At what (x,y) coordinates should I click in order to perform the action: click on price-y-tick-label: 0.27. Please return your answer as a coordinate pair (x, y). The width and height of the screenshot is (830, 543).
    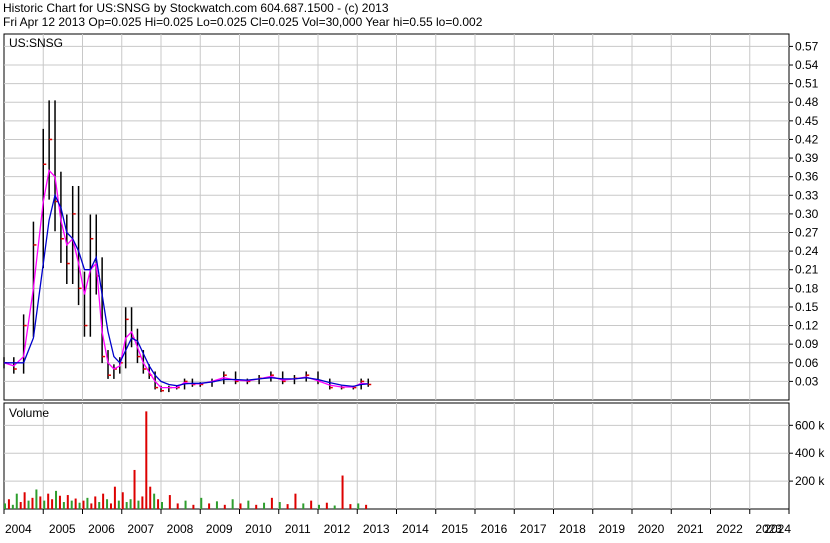
    Looking at the image, I should click on (807, 233).